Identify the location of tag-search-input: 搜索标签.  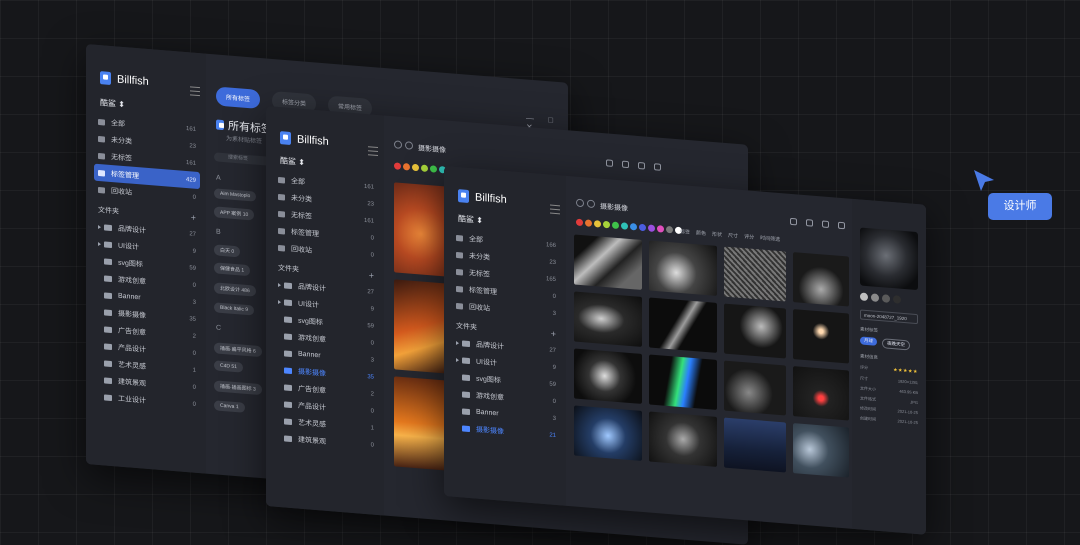
(244, 159).